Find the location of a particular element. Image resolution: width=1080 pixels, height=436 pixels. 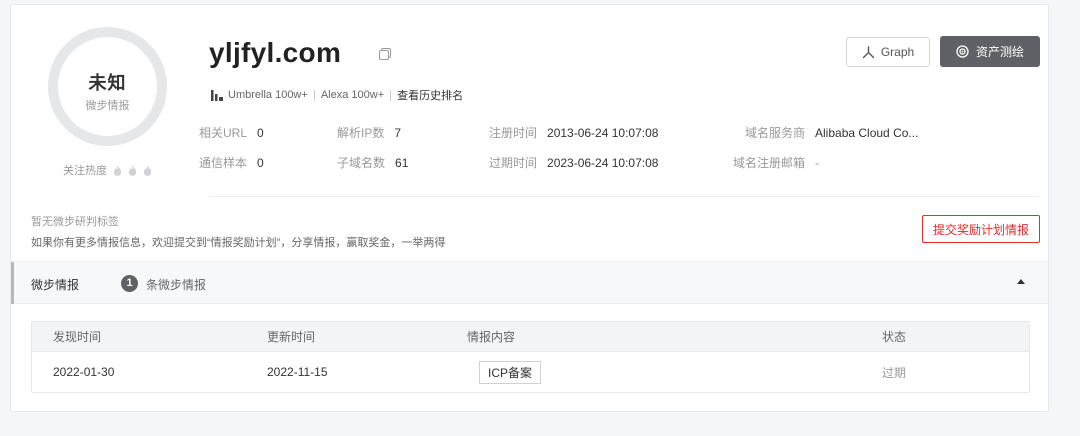

domain-title: yljfyl.com is located at coordinates (275, 52).